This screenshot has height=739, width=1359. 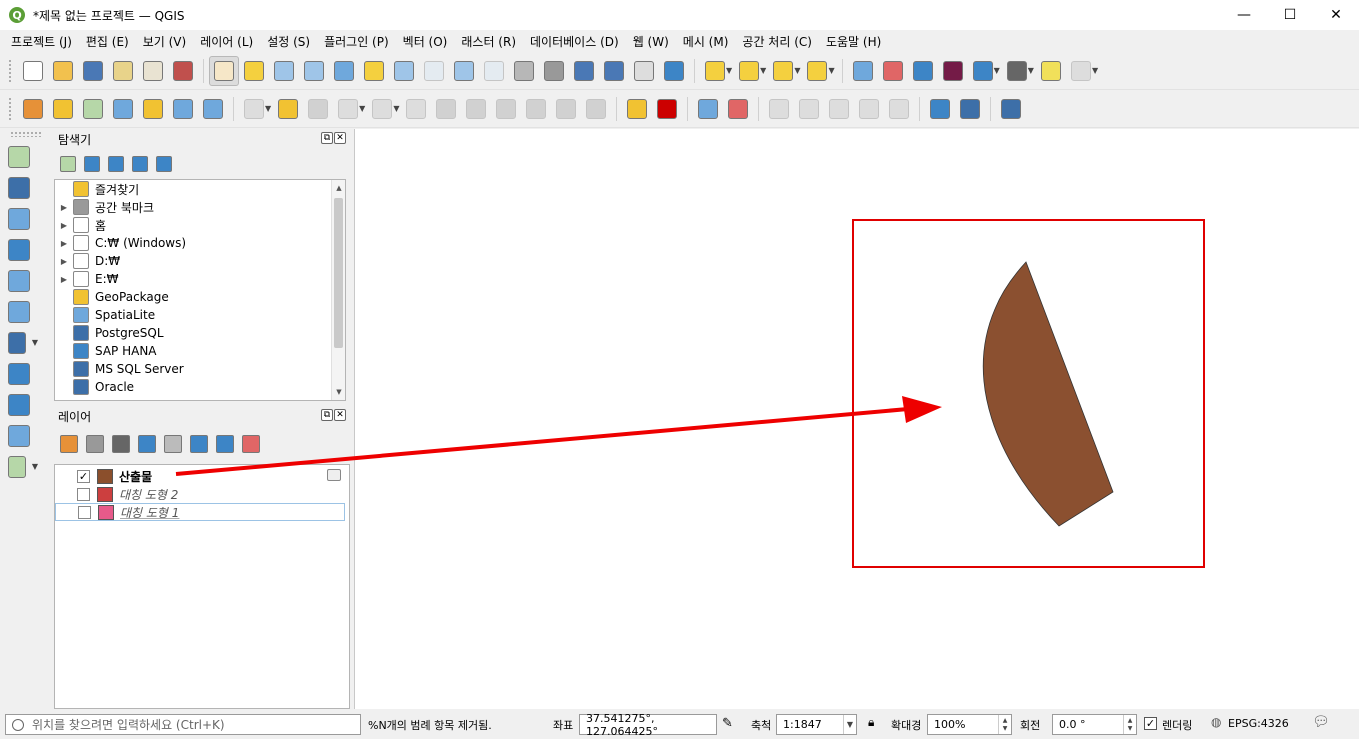 I want to click on new-shapefile-button, so click(x=93, y=109).